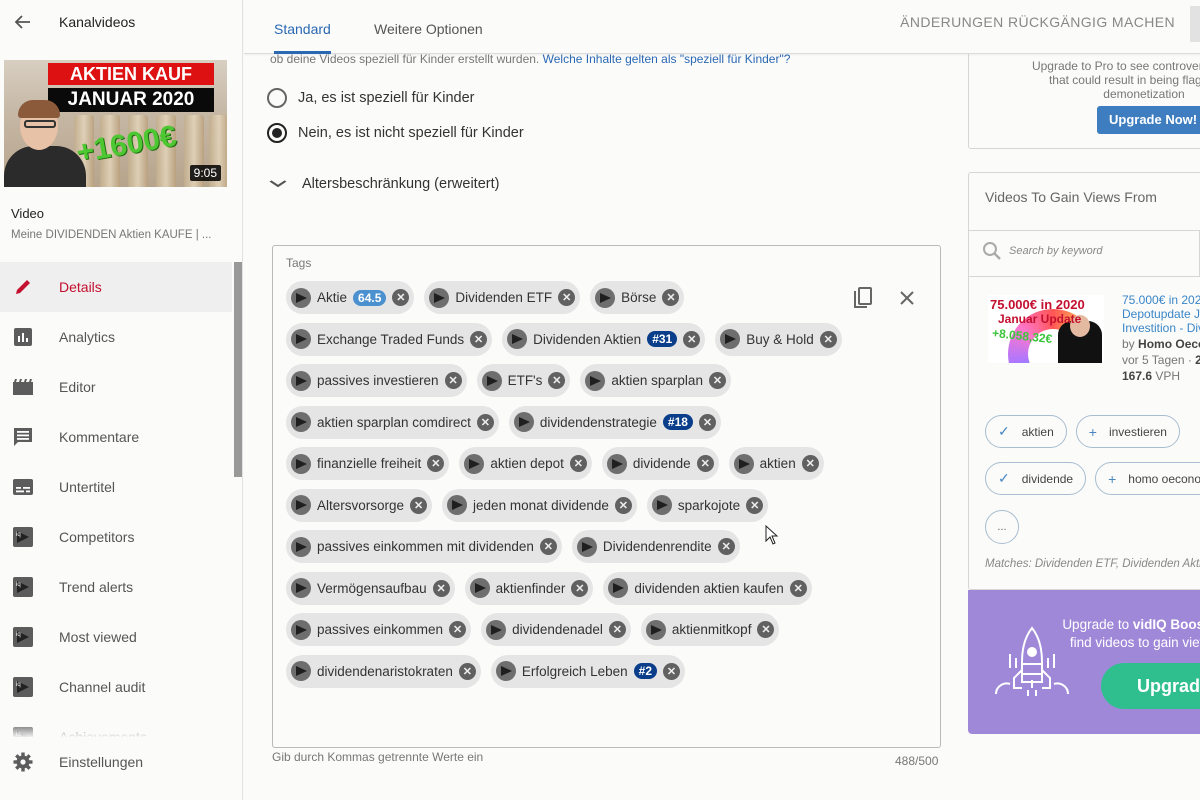  I want to click on tag-chip: Exchange Traded Funds ✕, so click(389, 339).